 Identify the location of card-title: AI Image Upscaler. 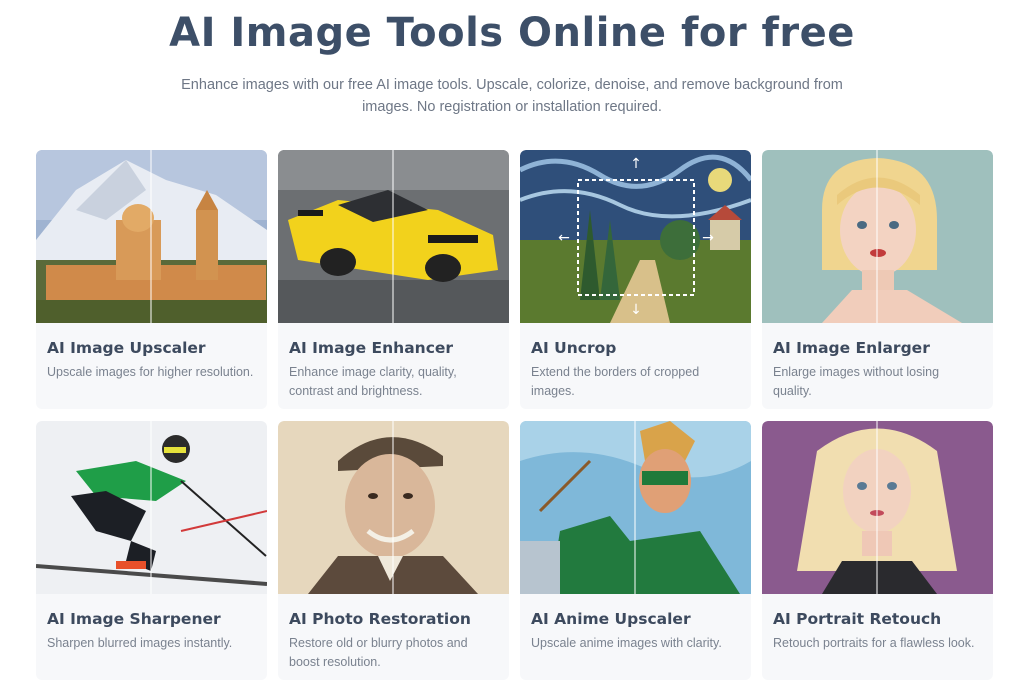
(126, 348).